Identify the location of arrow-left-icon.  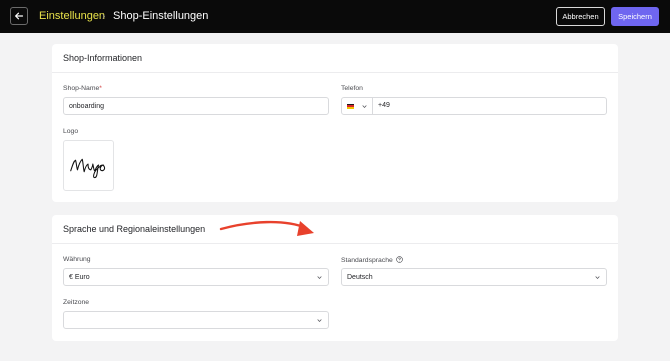
(19, 16).